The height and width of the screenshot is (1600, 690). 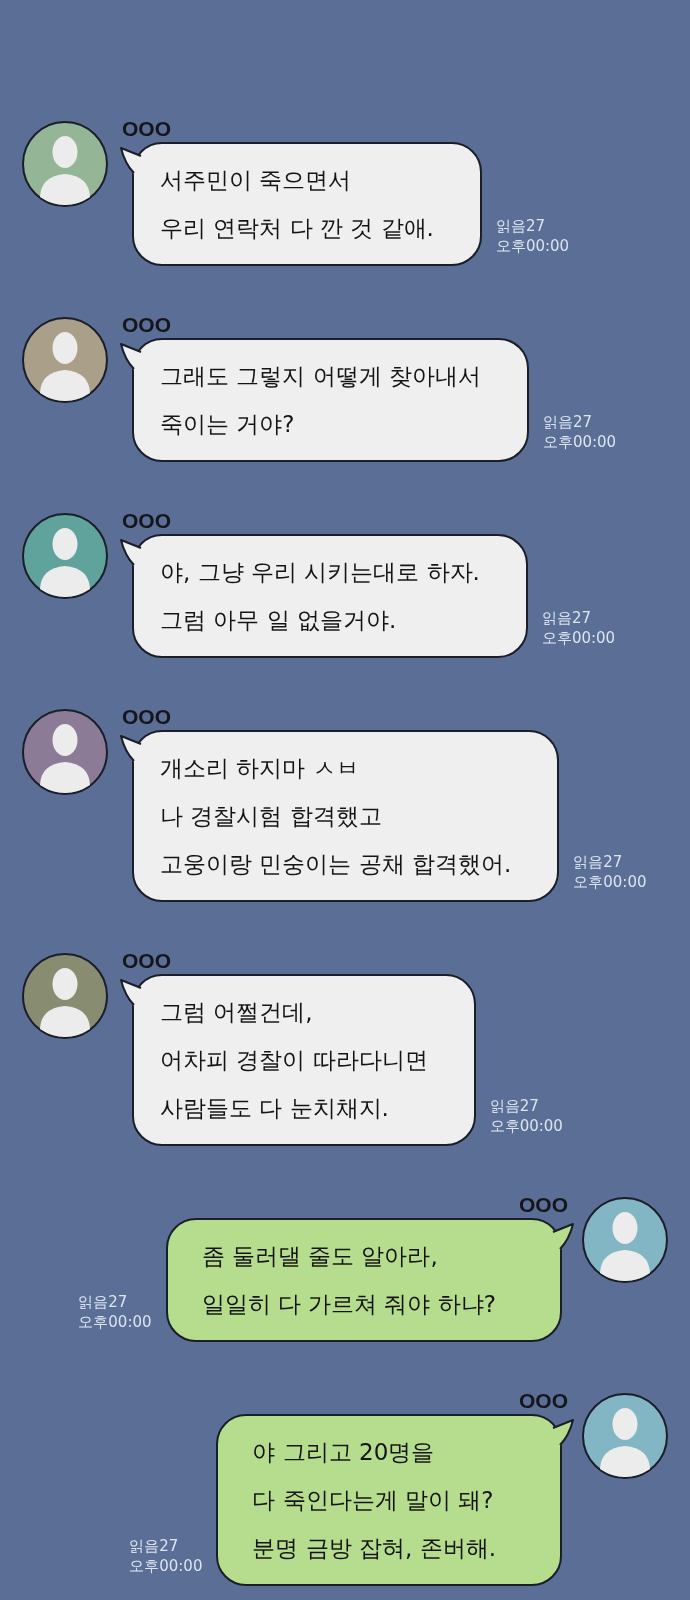 What do you see at coordinates (330, 596) in the screenshot?
I see `message-bubble: 야, 그냥 우리 시키는대로 하자. 그럼 아무 일 없을거야.` at bounding box center [330, 596].